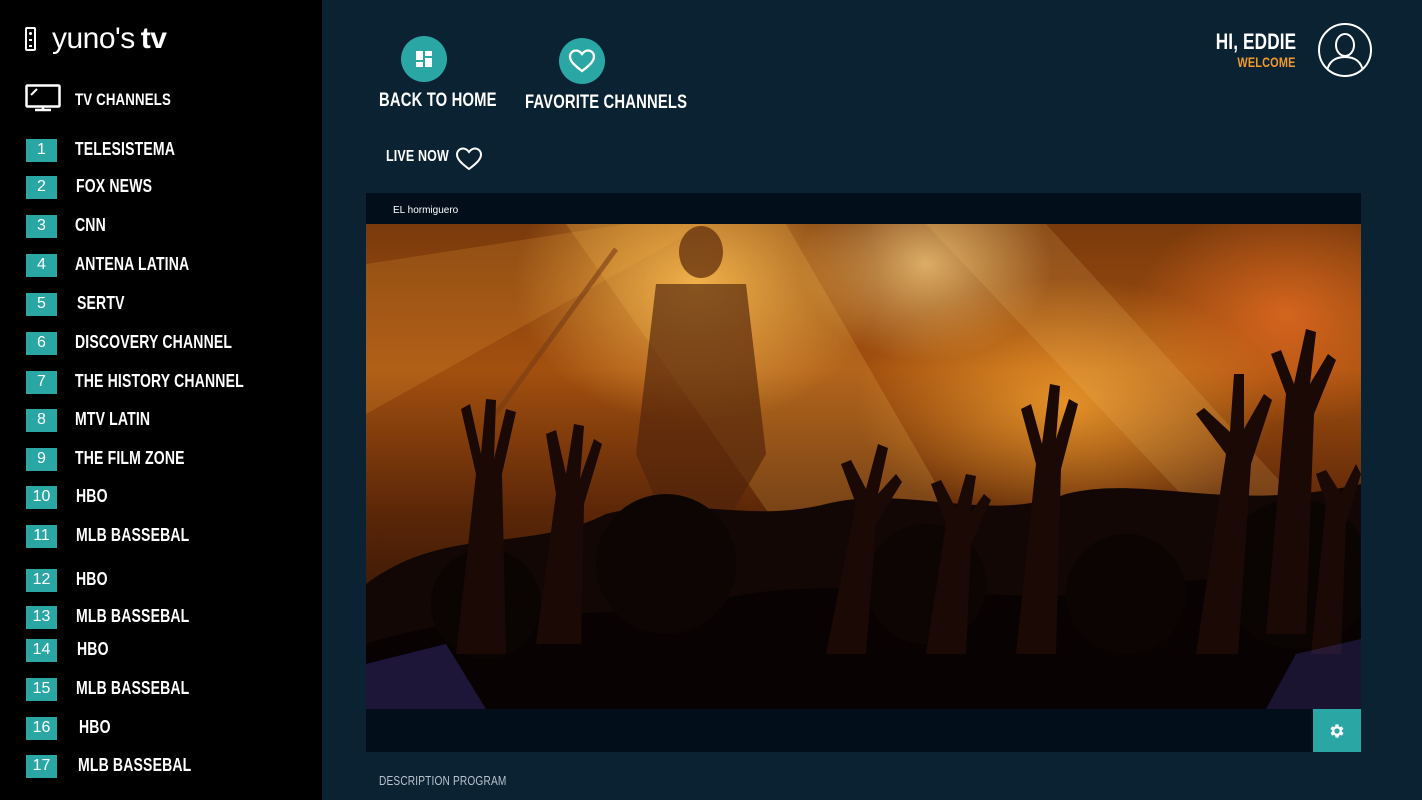 The height and width of the screenshot is (800, 1422). What do you see at coordinates (41, 497) in the screenshot?
I see `channel-number: 10` at bounding box center [41, 497].